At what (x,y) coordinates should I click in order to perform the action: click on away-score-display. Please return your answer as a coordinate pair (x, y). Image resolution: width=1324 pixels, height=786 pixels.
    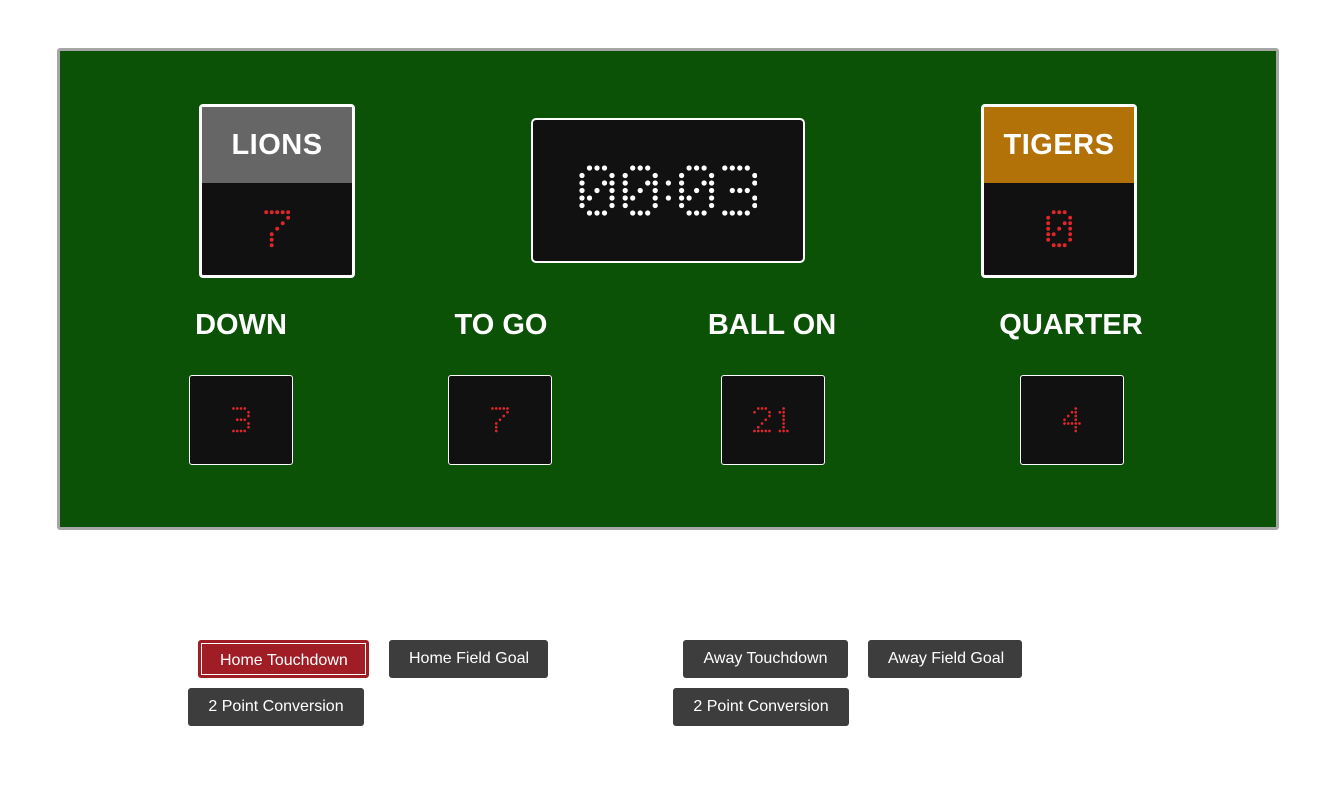
    Looking at the image, I should click on (1059, 229).